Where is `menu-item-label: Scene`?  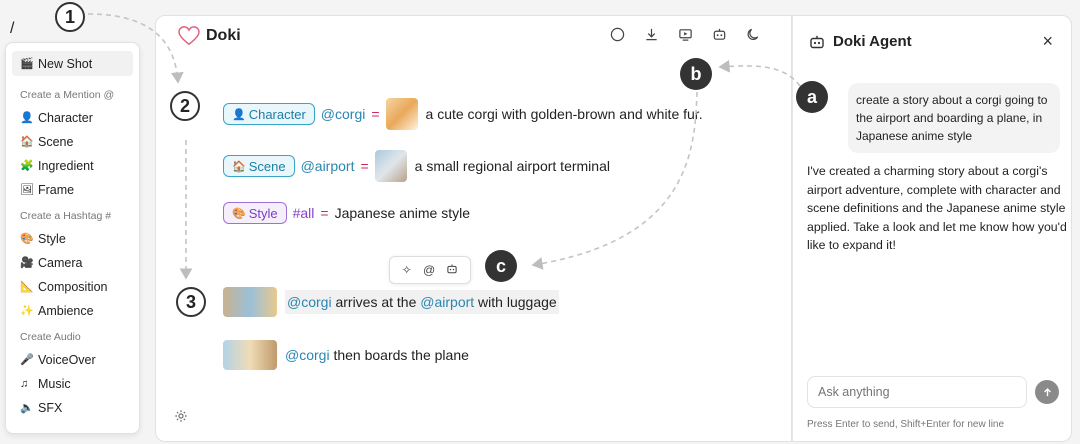 menu-item-label: Scene is located at coordinates (56, 141).